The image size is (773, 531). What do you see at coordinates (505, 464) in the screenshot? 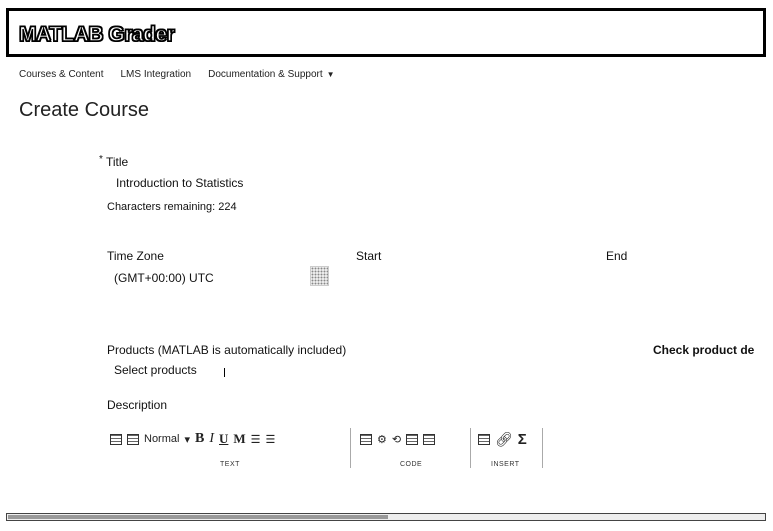
I see `insert-group-label: INSERT` at bounding box center [505, 464].